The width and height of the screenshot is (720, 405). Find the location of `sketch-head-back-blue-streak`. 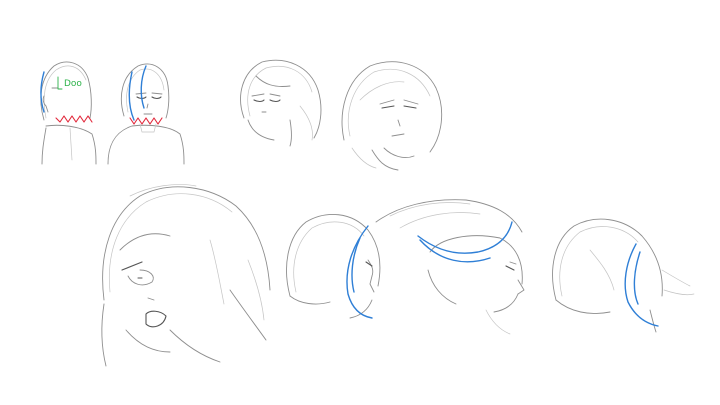

sketch-head-back-blue-streak is located at coordinates (623, 275).